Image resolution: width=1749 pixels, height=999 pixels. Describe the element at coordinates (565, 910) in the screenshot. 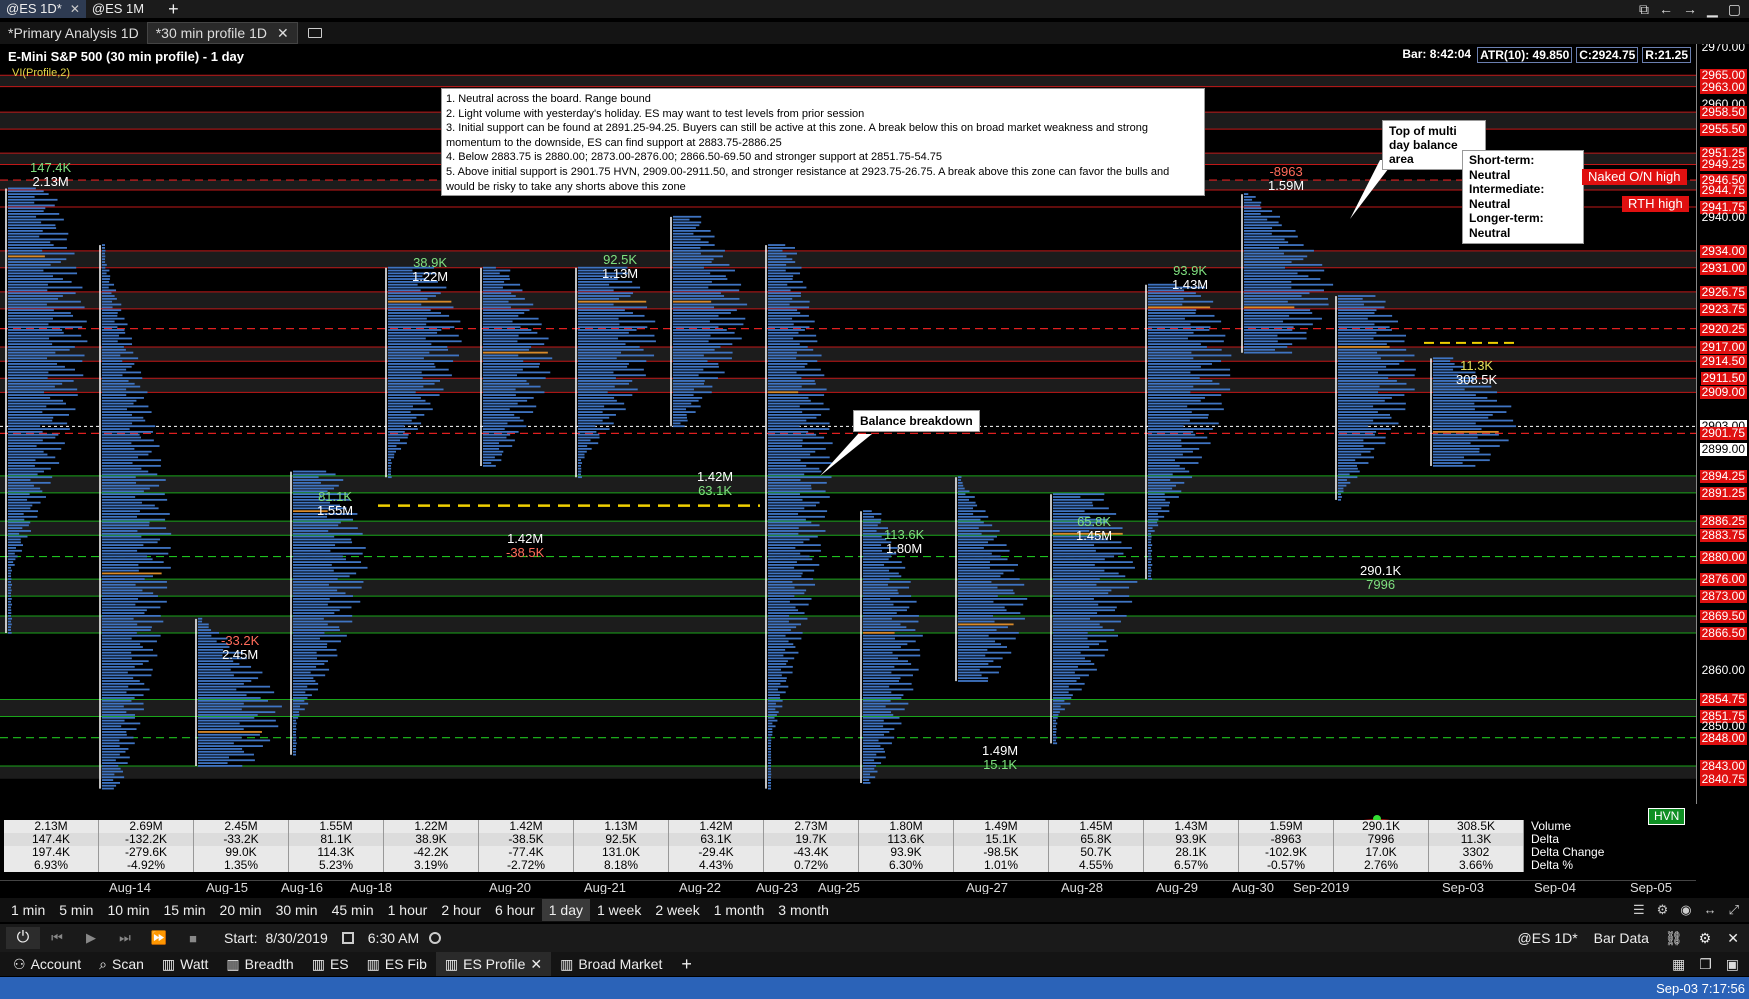

I see `timeframe-1-day: 1 day` at that location.